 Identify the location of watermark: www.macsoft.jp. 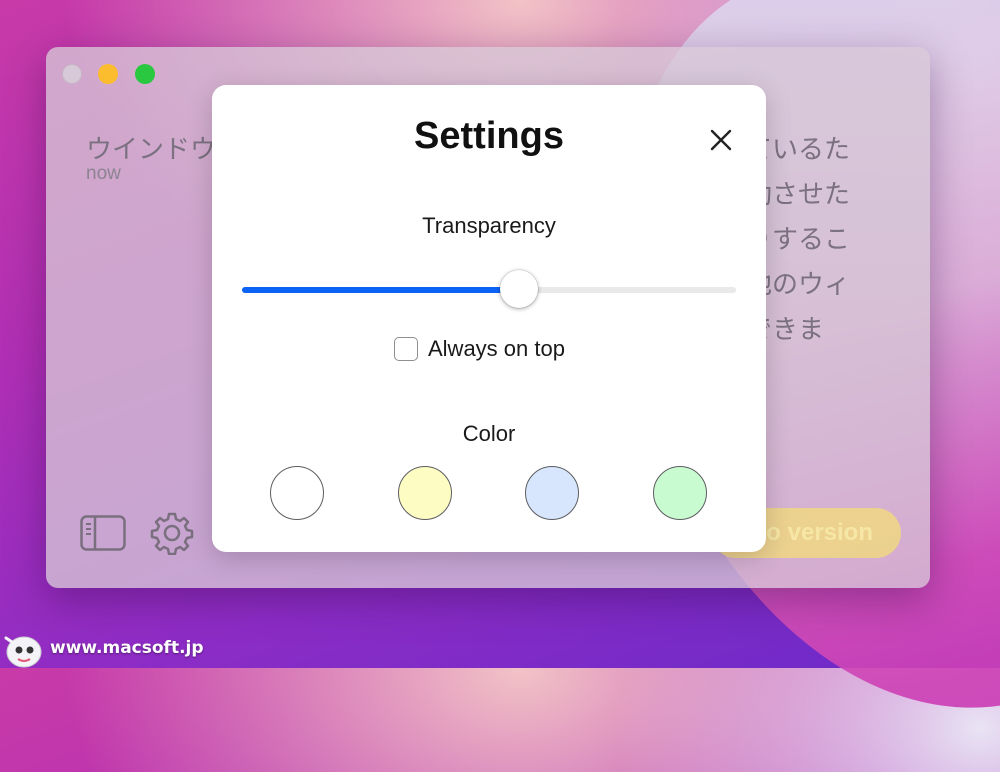
(102, 648).